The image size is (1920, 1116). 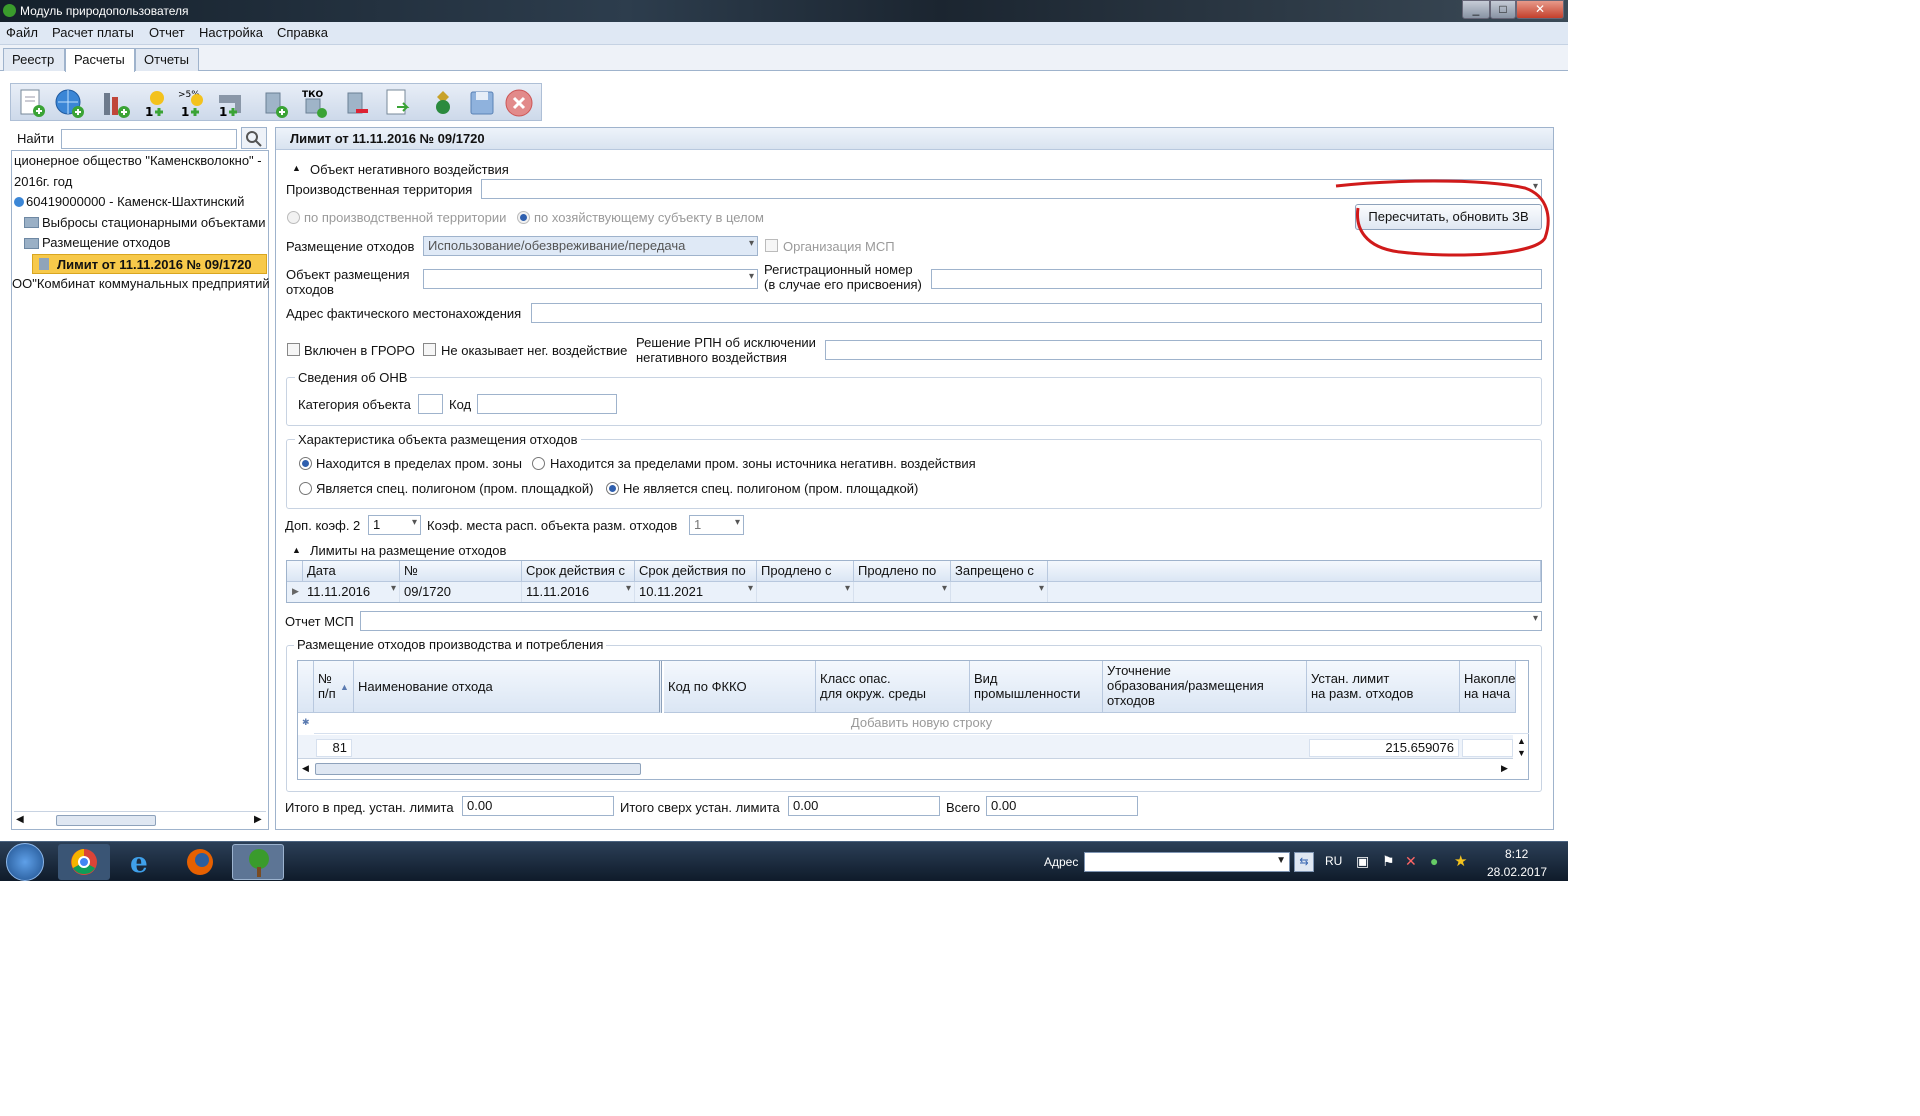 What do you see at coordinates (305, 488) in the screenshot?
I see `radio-is-polygon` at bounding box center [305, 488].